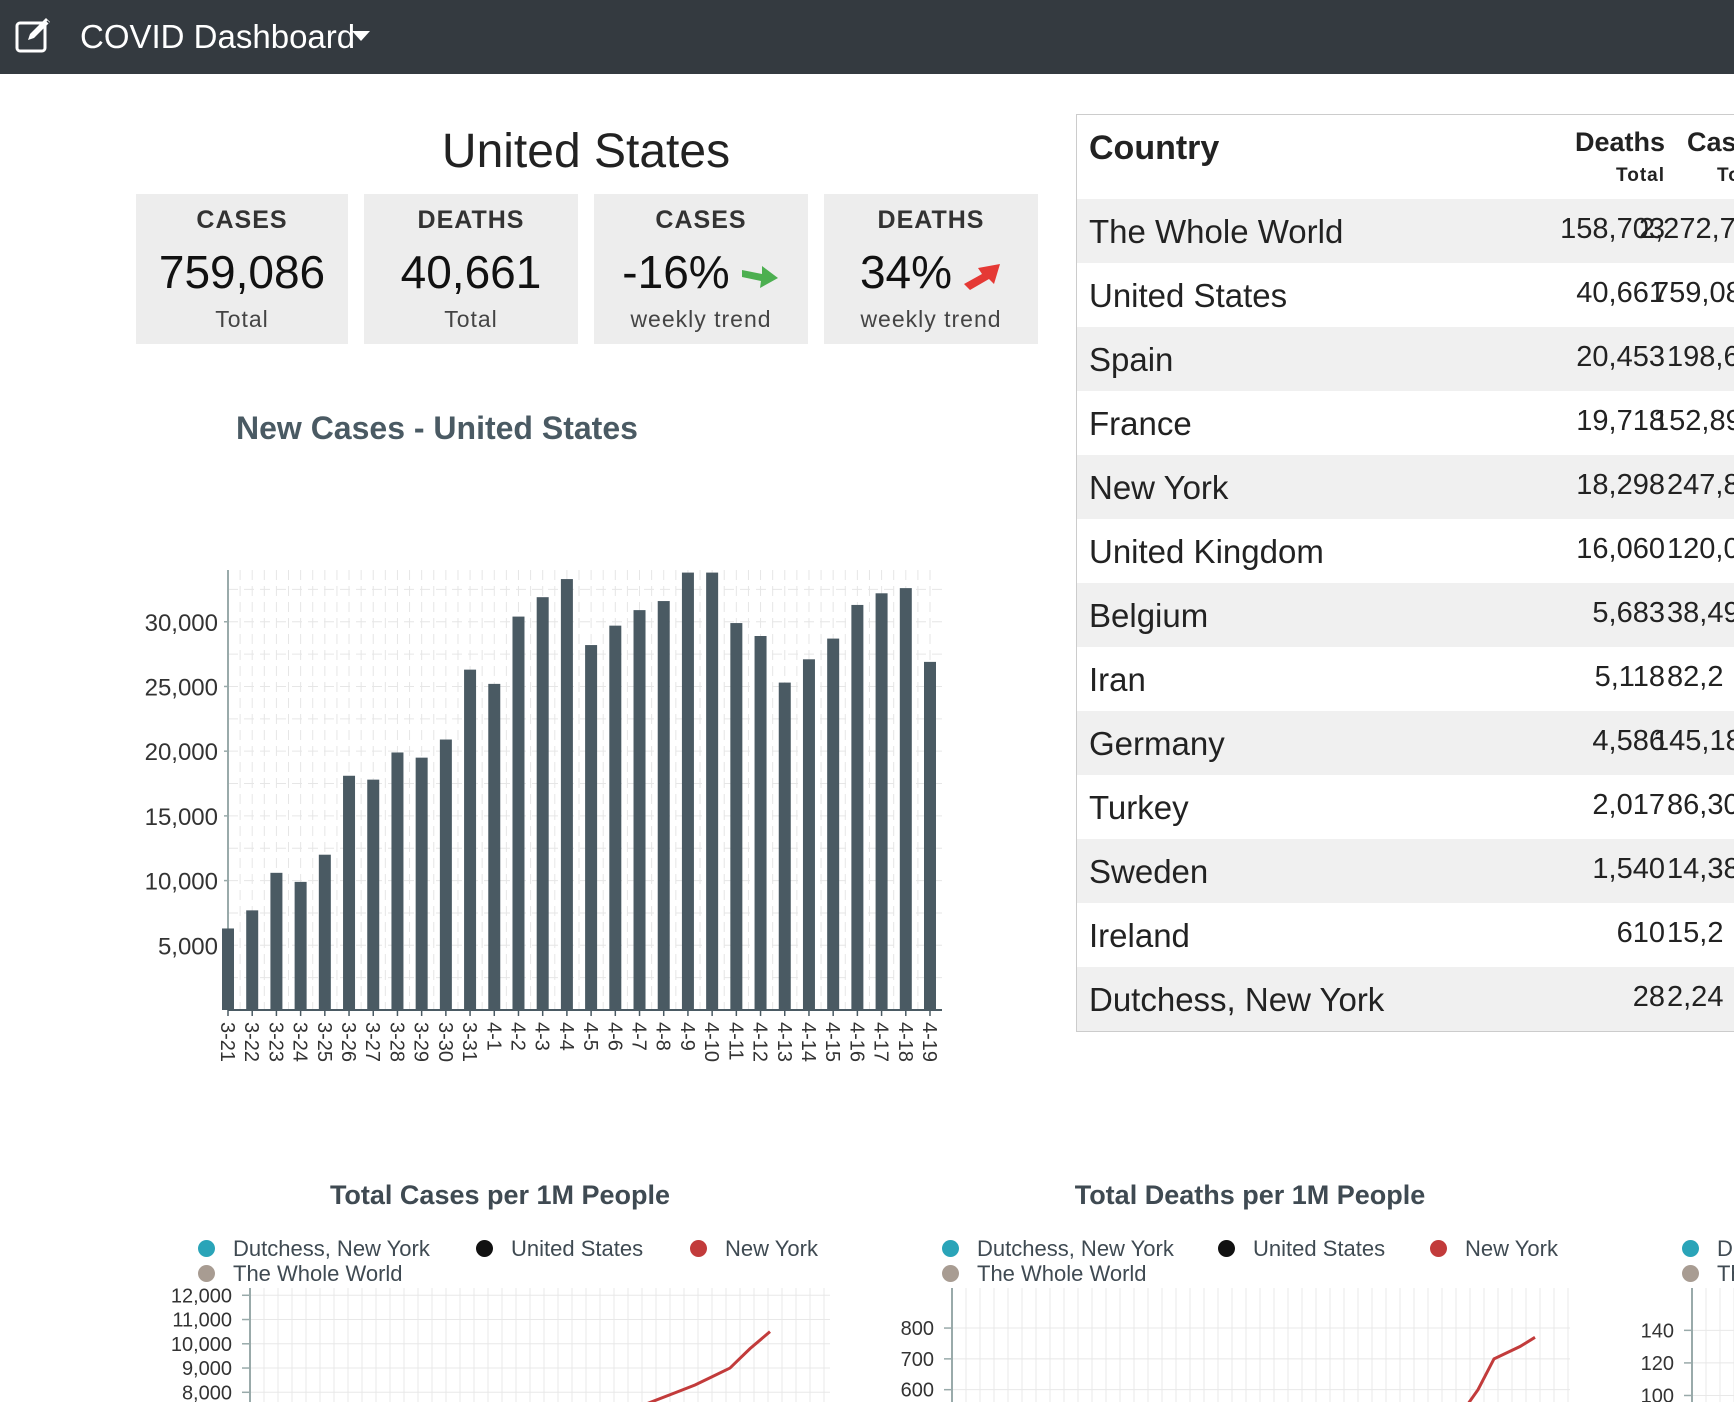 The height and width of the screenshot is (1402, 1734). What do you see at coordinates (181, 817) in the screenshot?
I see `y-tick-label: 15,000` at bounding box center [181, 817].